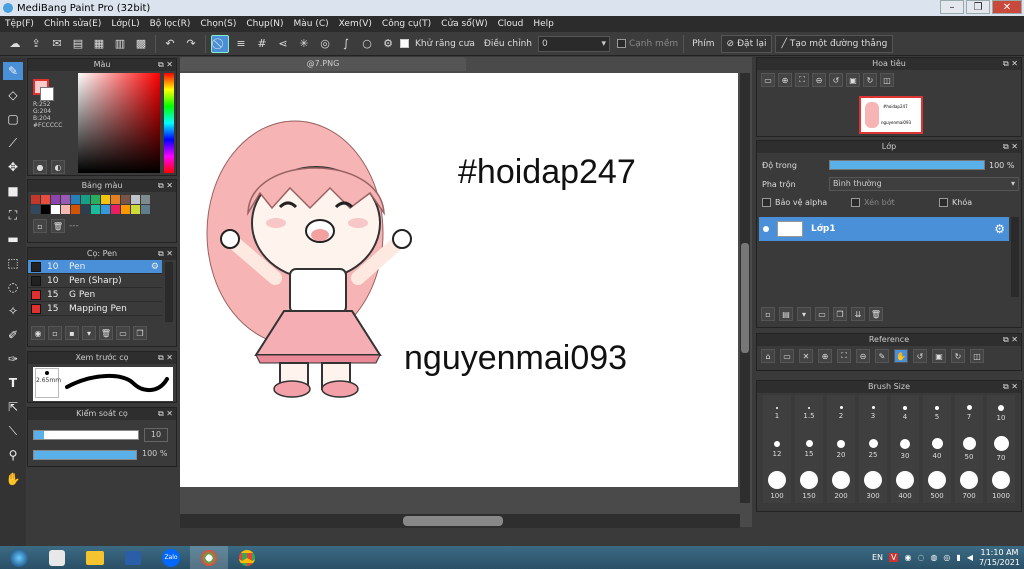  Describe the element at coordinates (140, 333) in the screenshot. I see `brush-duplicate-icon: ❐` at that location.